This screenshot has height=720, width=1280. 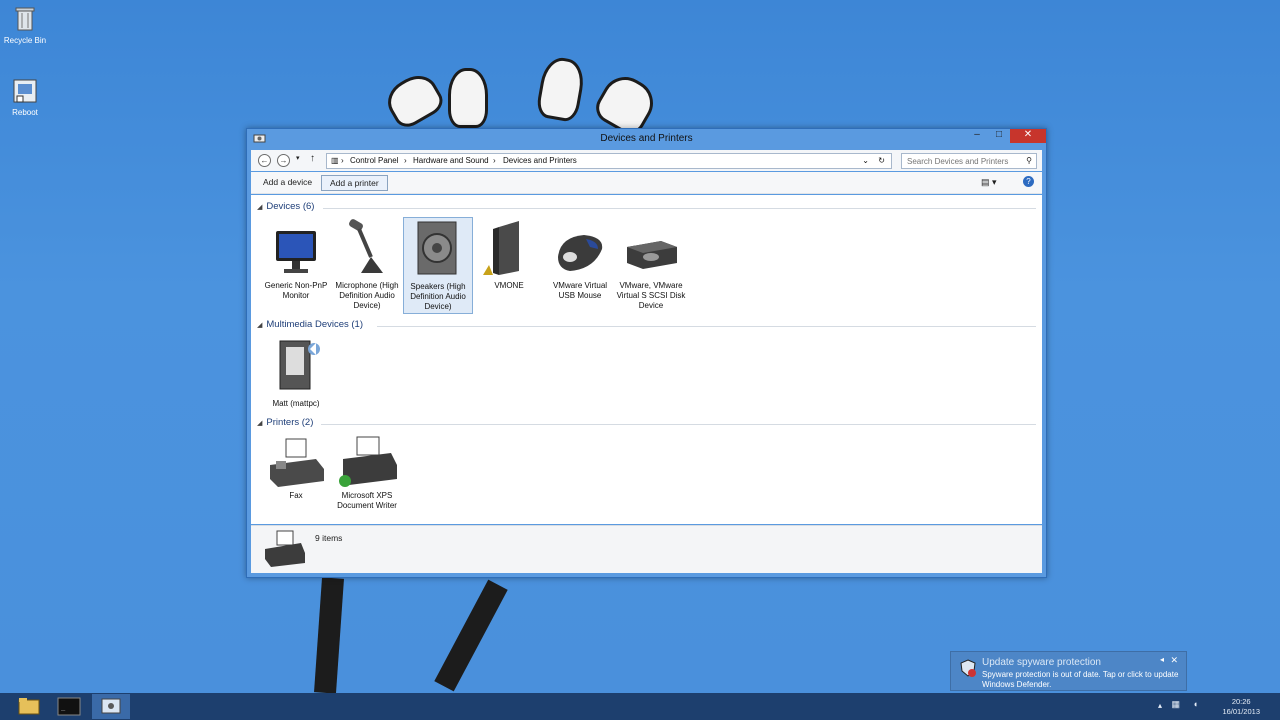 I want to click on network-icon: ▦, so click(x=1175, y=704).